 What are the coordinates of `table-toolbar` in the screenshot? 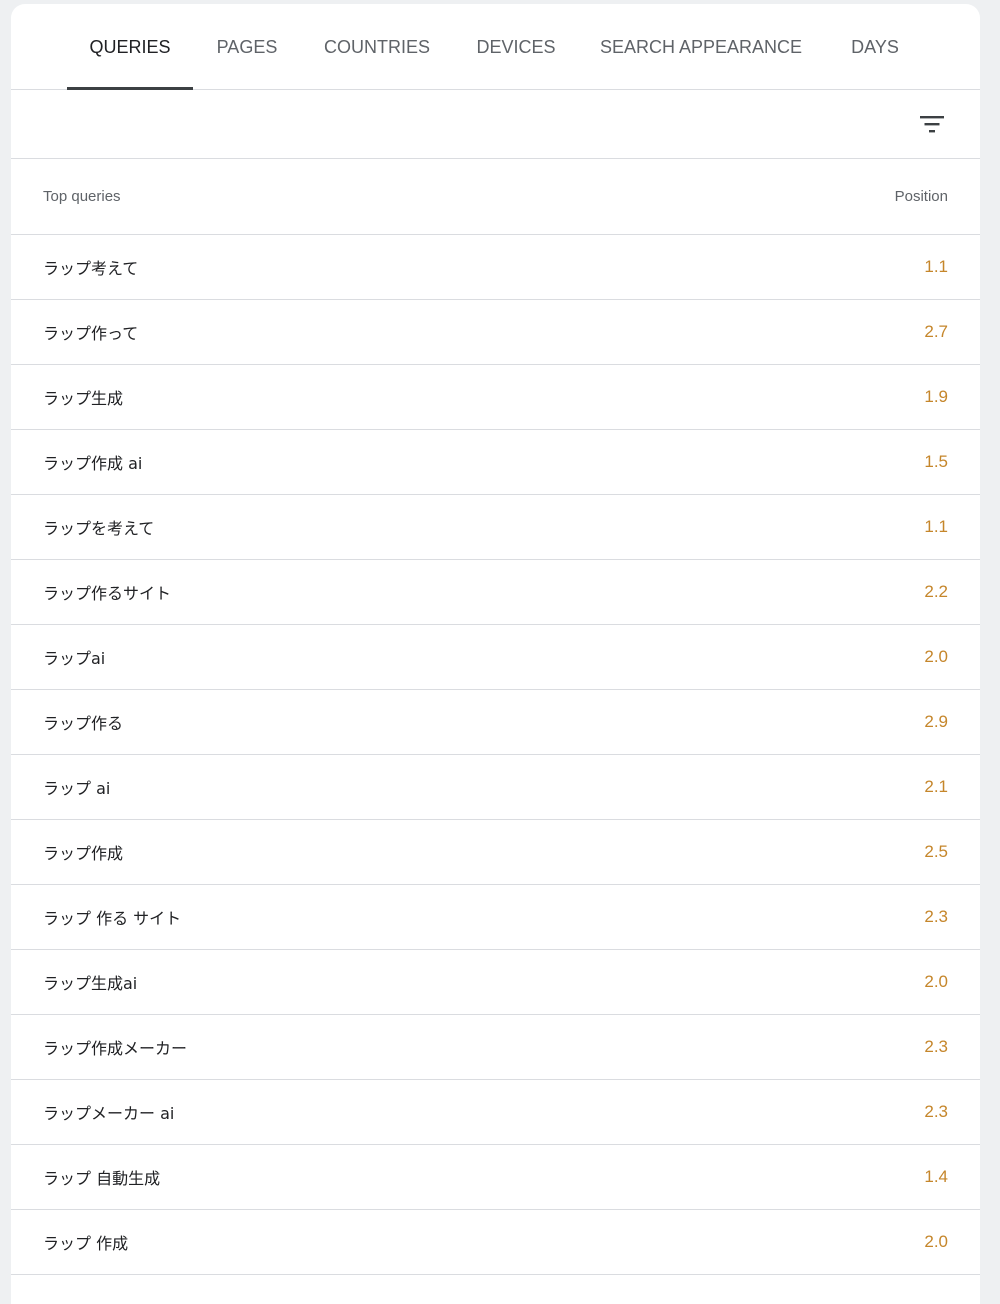 It's located at (495, 124).